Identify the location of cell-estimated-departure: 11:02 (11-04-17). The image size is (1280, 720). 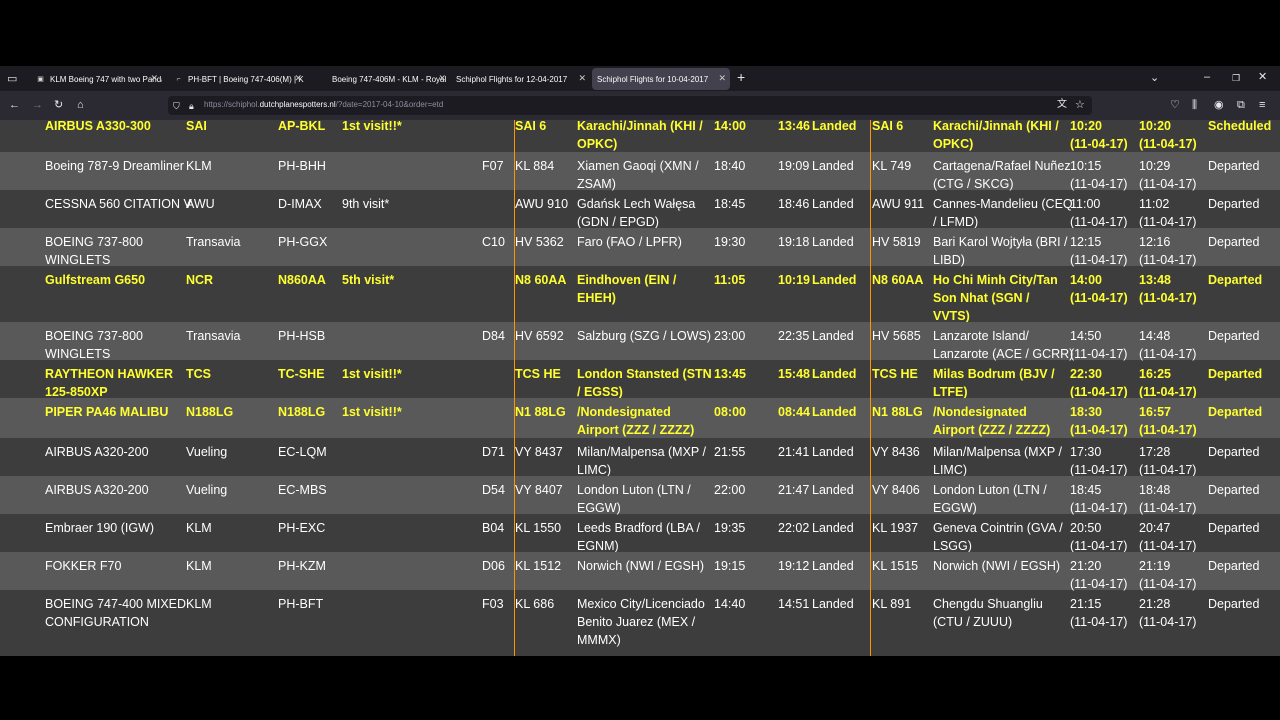
(1168, 213).